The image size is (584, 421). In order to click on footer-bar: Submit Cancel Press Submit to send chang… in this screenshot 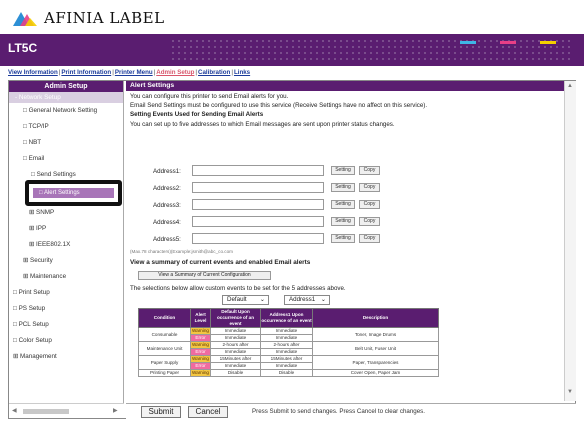, I will do `click(351, 411)`.